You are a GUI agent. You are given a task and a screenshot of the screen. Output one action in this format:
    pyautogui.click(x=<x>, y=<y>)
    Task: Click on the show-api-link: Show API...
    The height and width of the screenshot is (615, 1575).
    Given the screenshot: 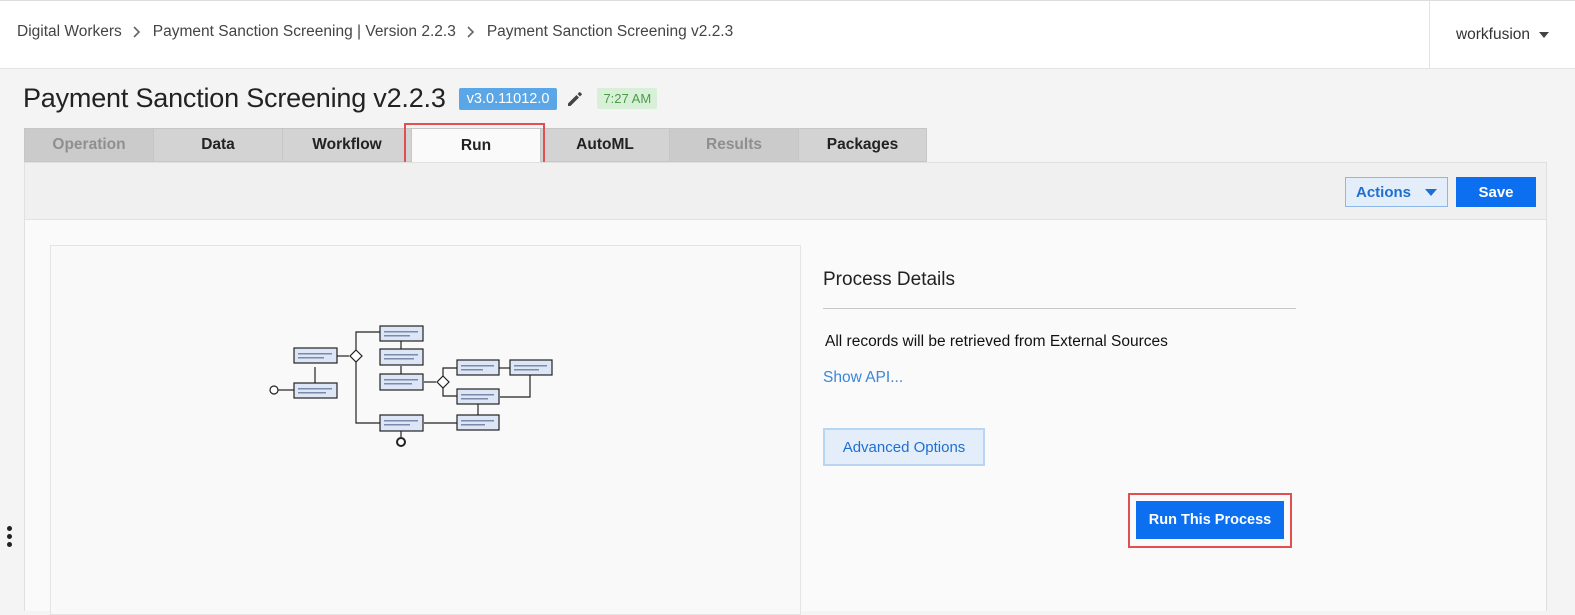 What is the action you would take?
    pyautogui.click(x=863, y=378)
    